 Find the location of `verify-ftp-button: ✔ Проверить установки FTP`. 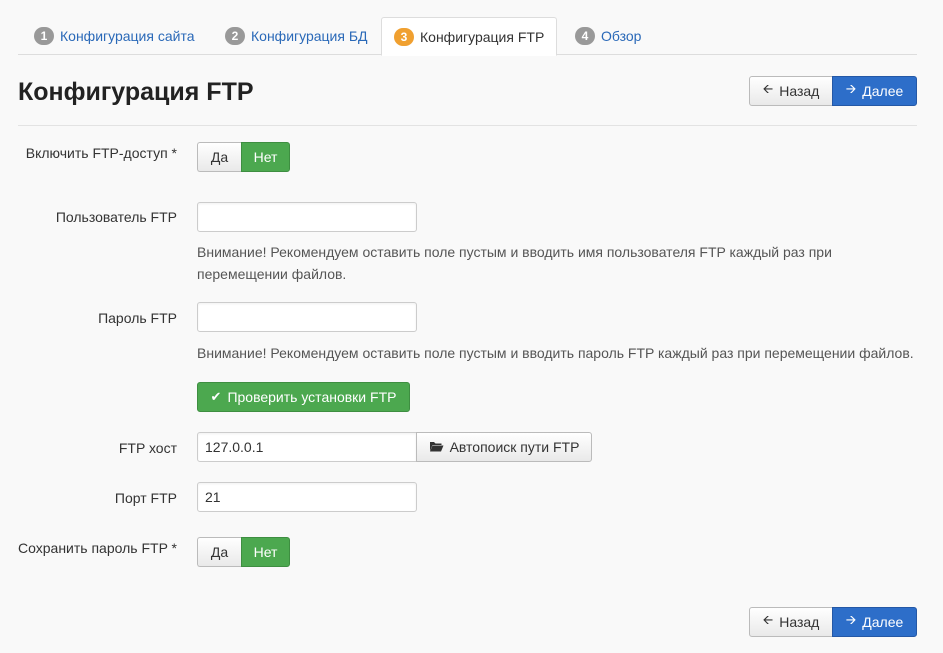

verify-ftp-button: ✔ Проверить установки FTP is located at coordinates (303, 397).